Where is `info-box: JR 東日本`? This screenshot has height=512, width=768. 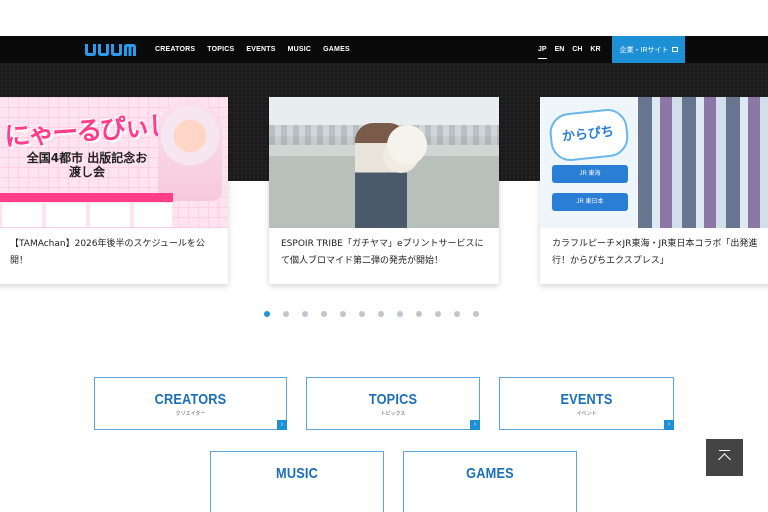 info-box: JR 東日本 is located at coordinates (590, 202).